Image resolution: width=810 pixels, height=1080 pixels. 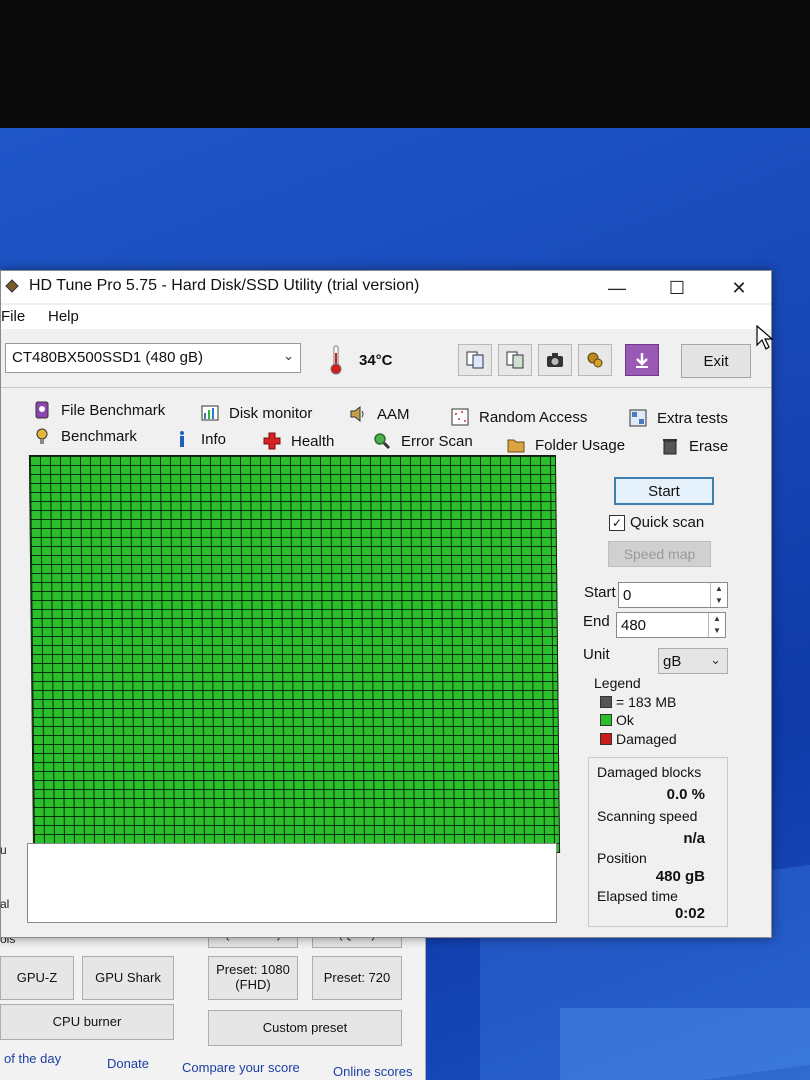 I want to click on minimize-icon: —, so click(x=617, y=288).